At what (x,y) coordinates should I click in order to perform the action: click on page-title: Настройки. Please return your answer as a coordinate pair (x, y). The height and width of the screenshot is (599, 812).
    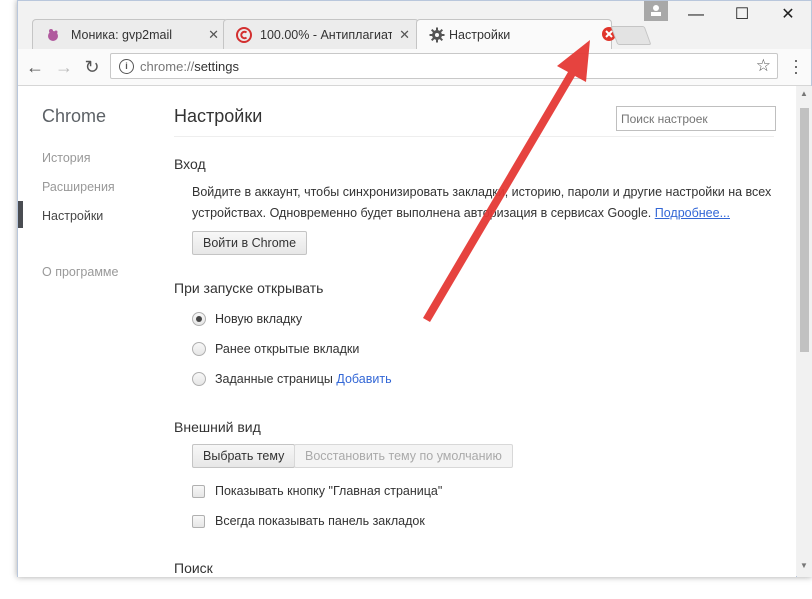
    Looking at the image, I should click on (218, 116).